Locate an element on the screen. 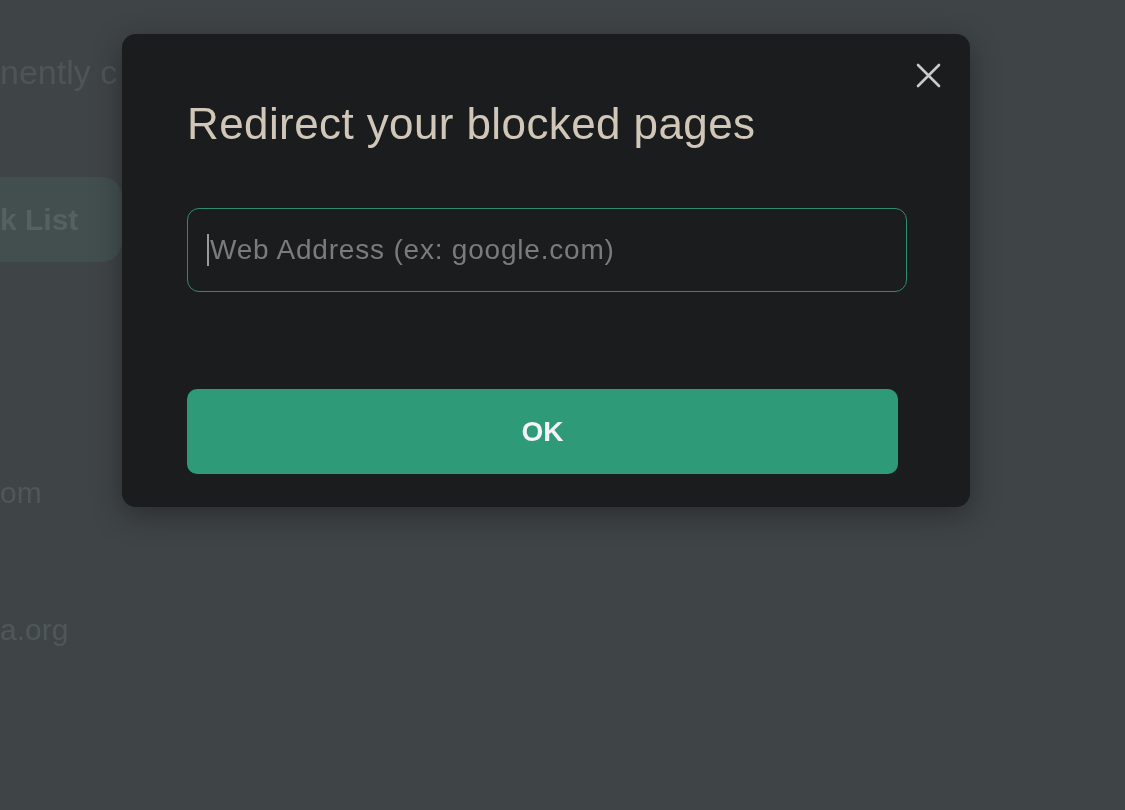  close-icon is located at coordinates (928, 75).